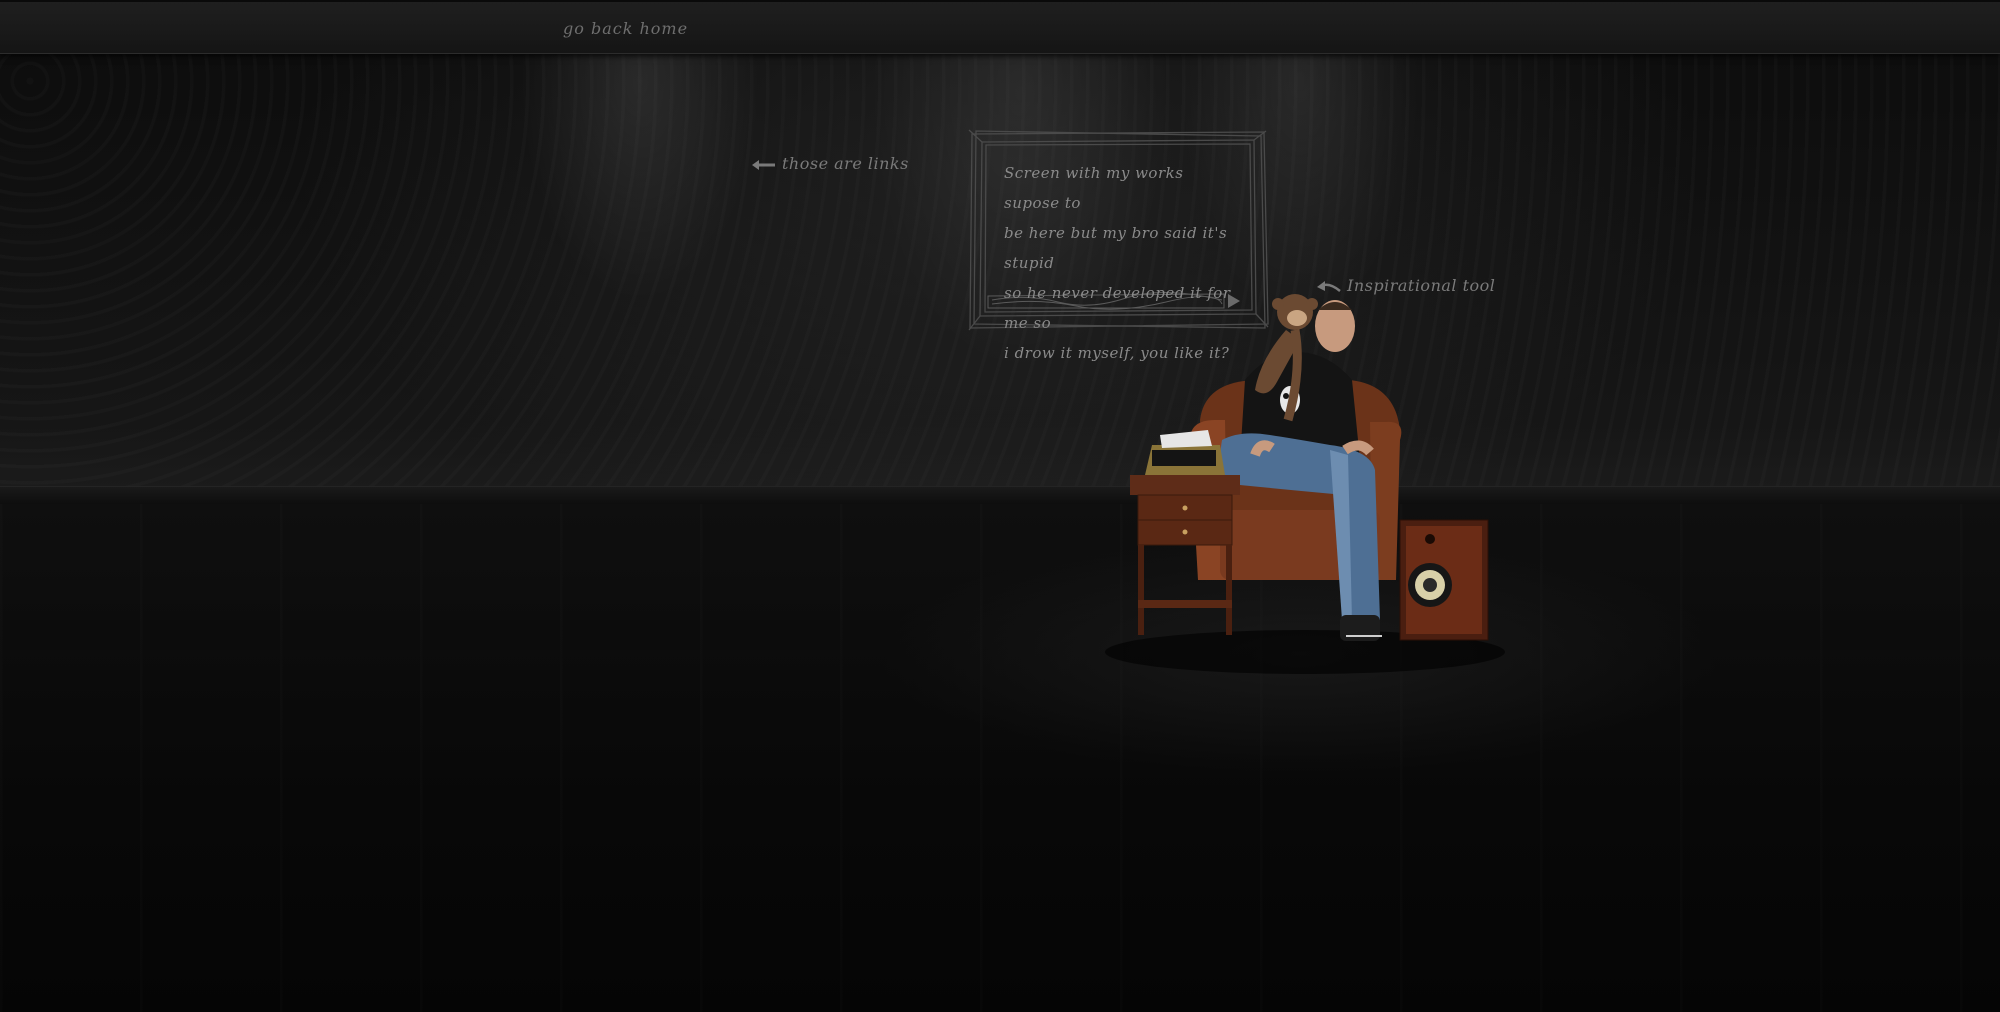  I want to click on links-hint: those are links, so click(829, 163).